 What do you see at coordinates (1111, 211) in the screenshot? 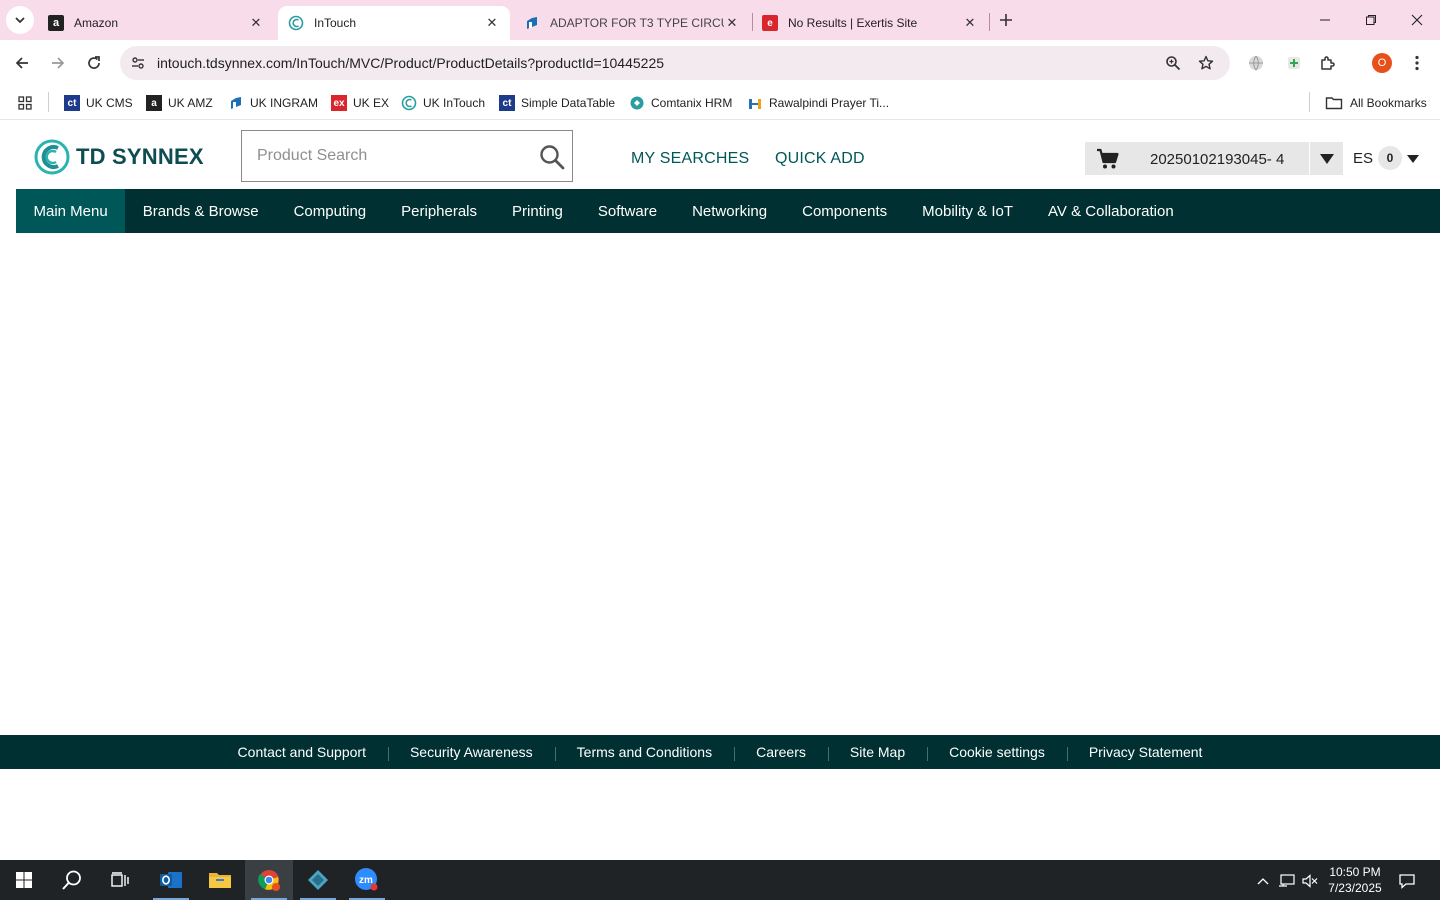
I see `nav-av-collaboration: AV & Collaboration` at bounding box center [1111, 211].